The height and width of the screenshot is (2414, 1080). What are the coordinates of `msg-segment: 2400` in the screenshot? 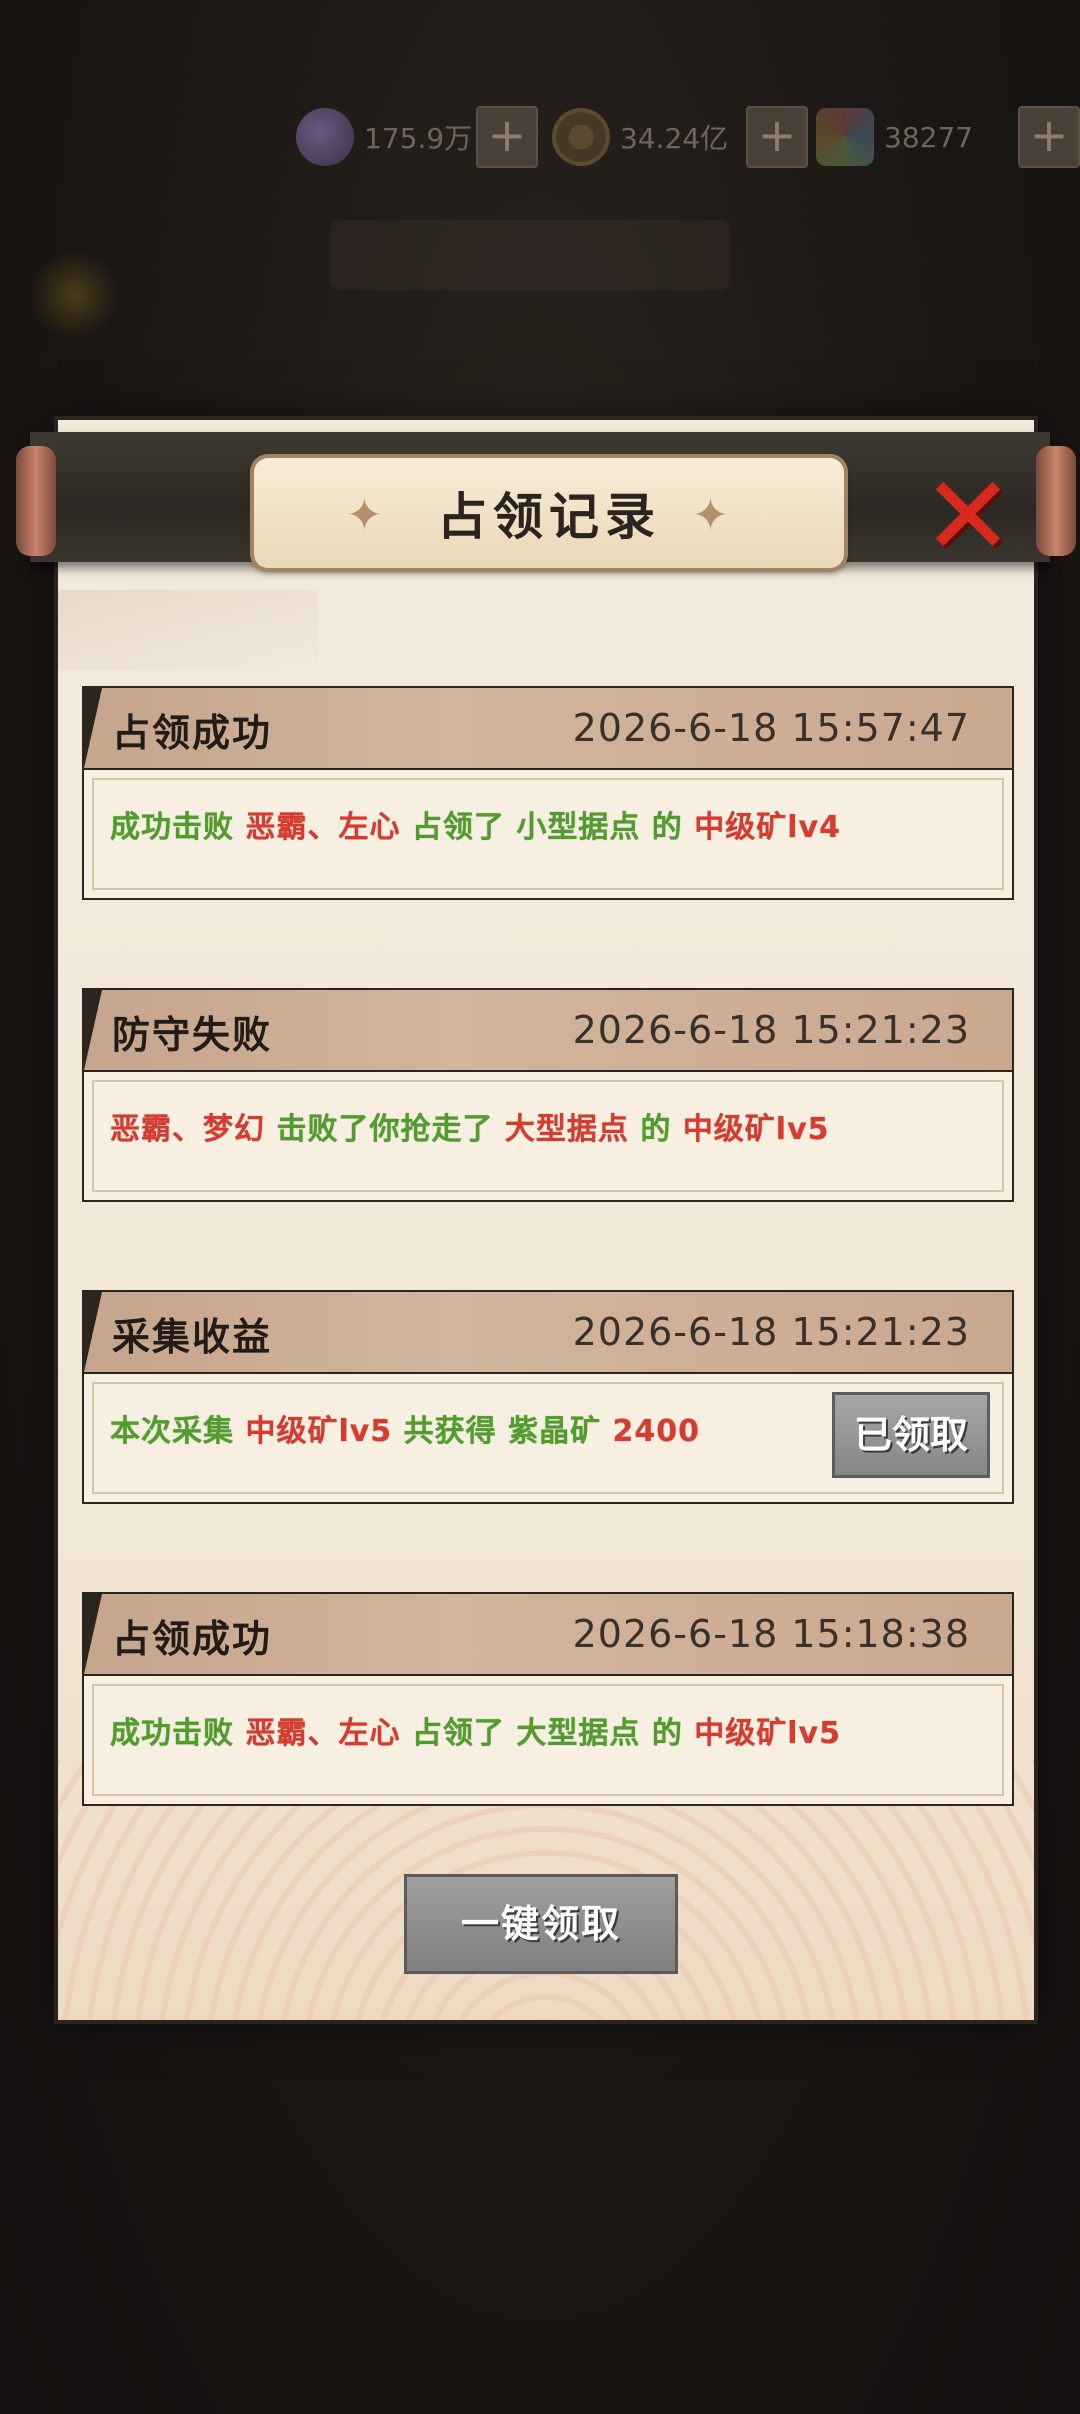 It's located at (656, 1431).